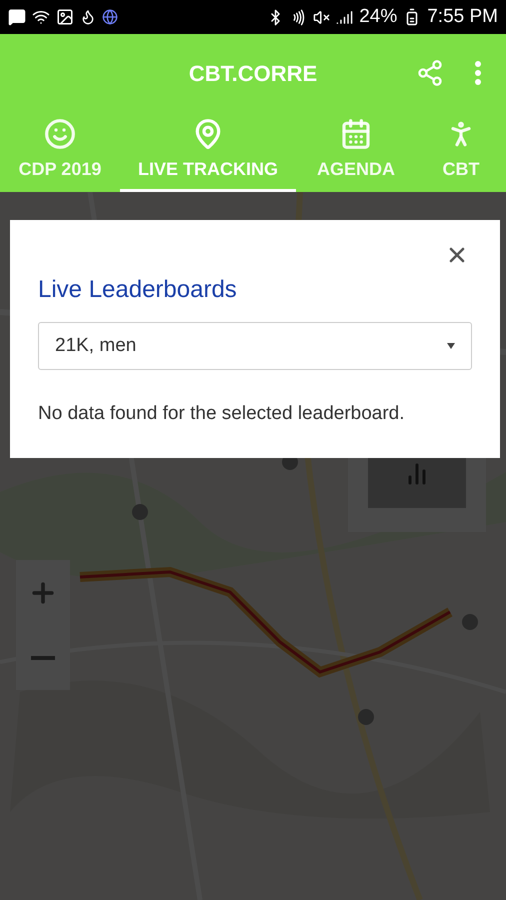 Image resolution: width=506 pixels, height=900 pixels. What do you see at coordinates (60, 152) in the screenshot?
I see `tab: CDP 2019` at bounding box center [60, 152].